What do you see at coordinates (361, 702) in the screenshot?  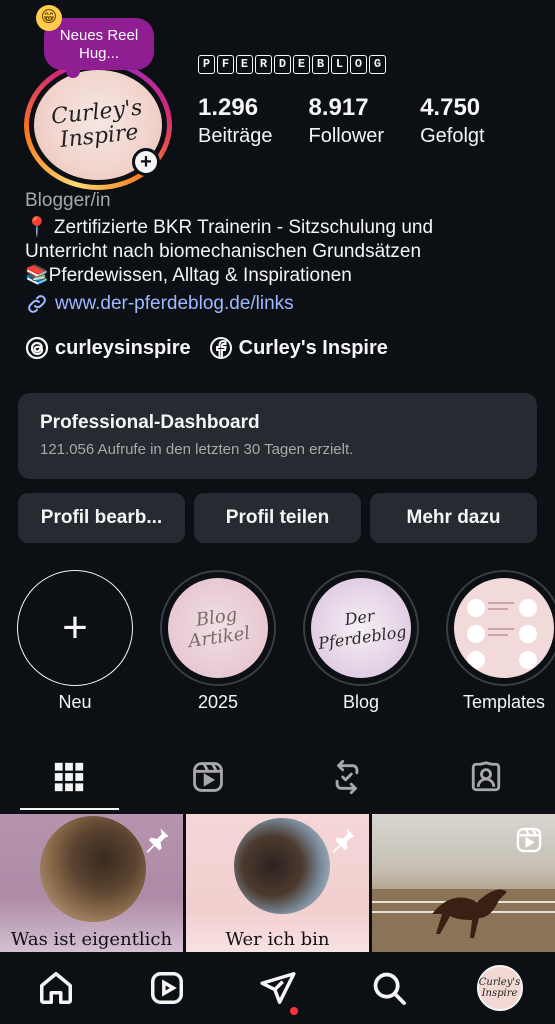 I see `highlight-label: Blog` at bounding box center [361, 702].